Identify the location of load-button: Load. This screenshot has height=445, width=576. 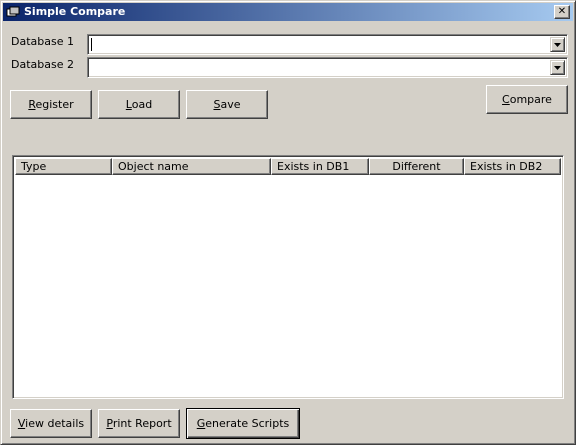
(139, 104).